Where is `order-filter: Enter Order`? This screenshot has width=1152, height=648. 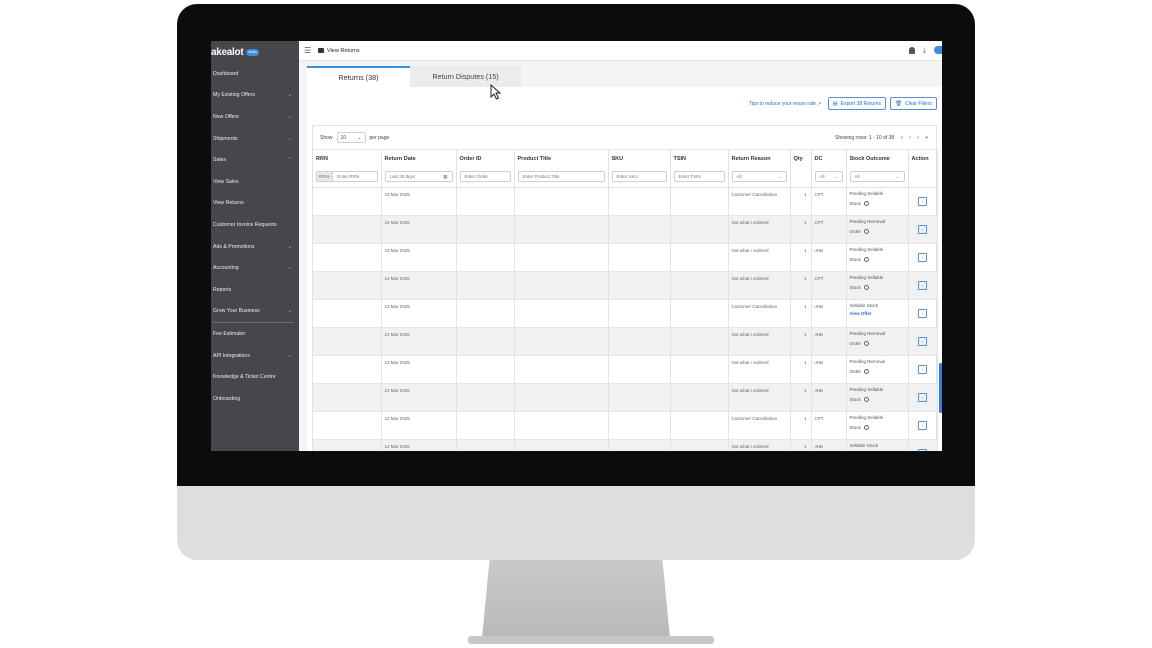 order-filter: Enter Order is located at coordinates (485, 177).